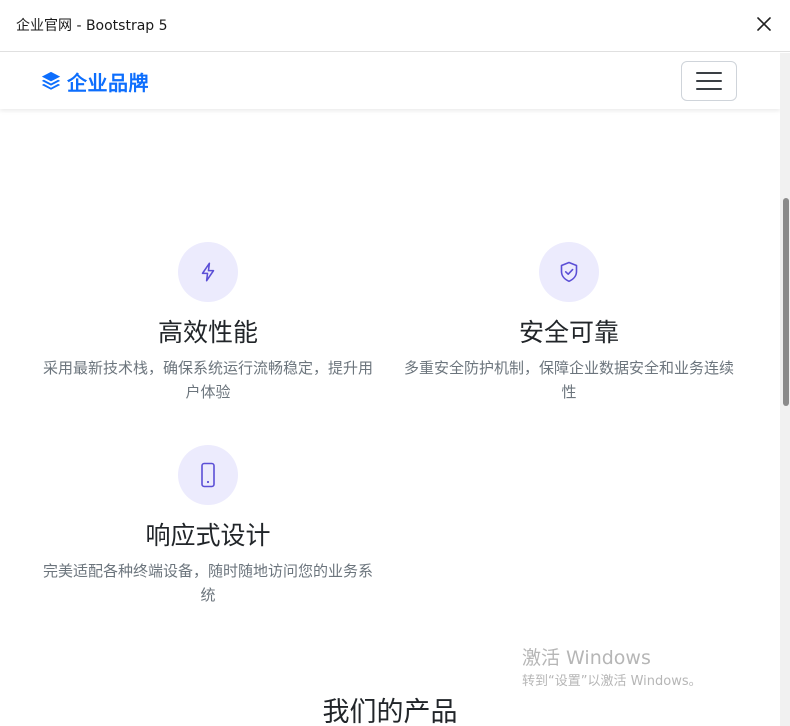 The height and width of the screenshot is (726, 790). What do you see at coordinates (586, 658) in the screenshot?
I see `watermark-title: 激活 Windows` at bounding box center [586, 658].